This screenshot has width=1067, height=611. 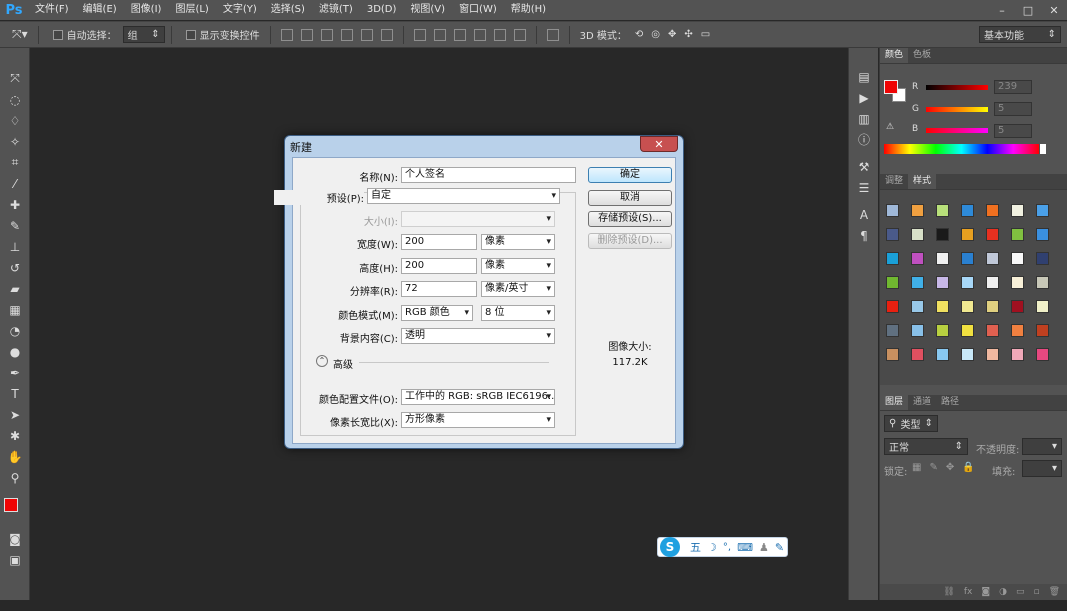 What do you see at coordinates (1020, 34) in the screenshot?
I see `workspace-dropdown: 基本功能 ⇕` at bounding box center [1020, 34].